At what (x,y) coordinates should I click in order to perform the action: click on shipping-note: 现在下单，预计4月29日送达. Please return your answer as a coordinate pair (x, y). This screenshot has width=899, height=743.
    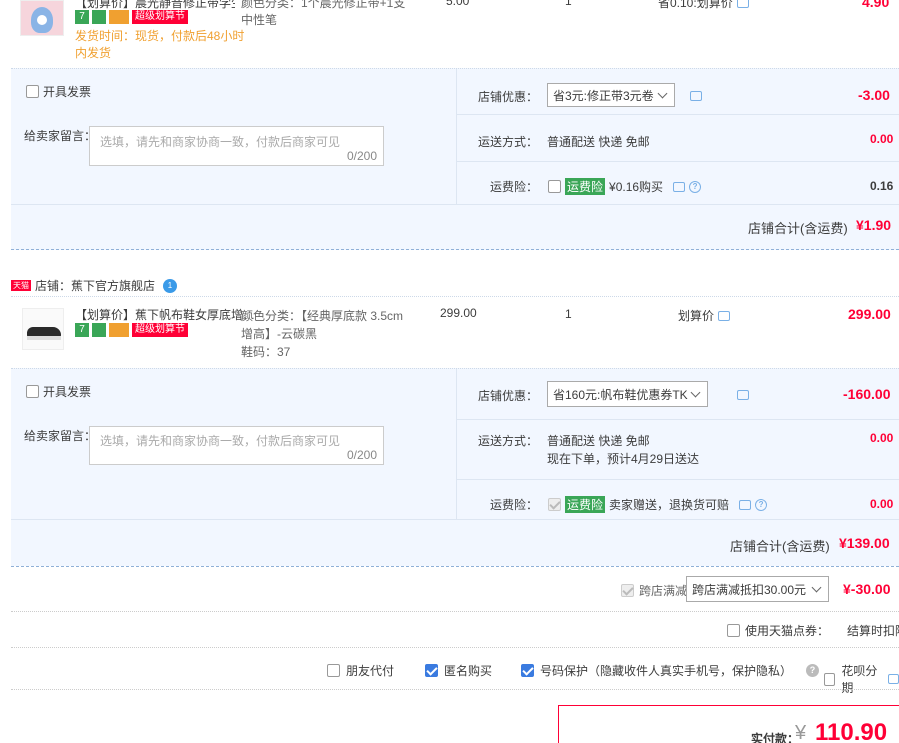
    Looking at the image, I should click on (623, 459).